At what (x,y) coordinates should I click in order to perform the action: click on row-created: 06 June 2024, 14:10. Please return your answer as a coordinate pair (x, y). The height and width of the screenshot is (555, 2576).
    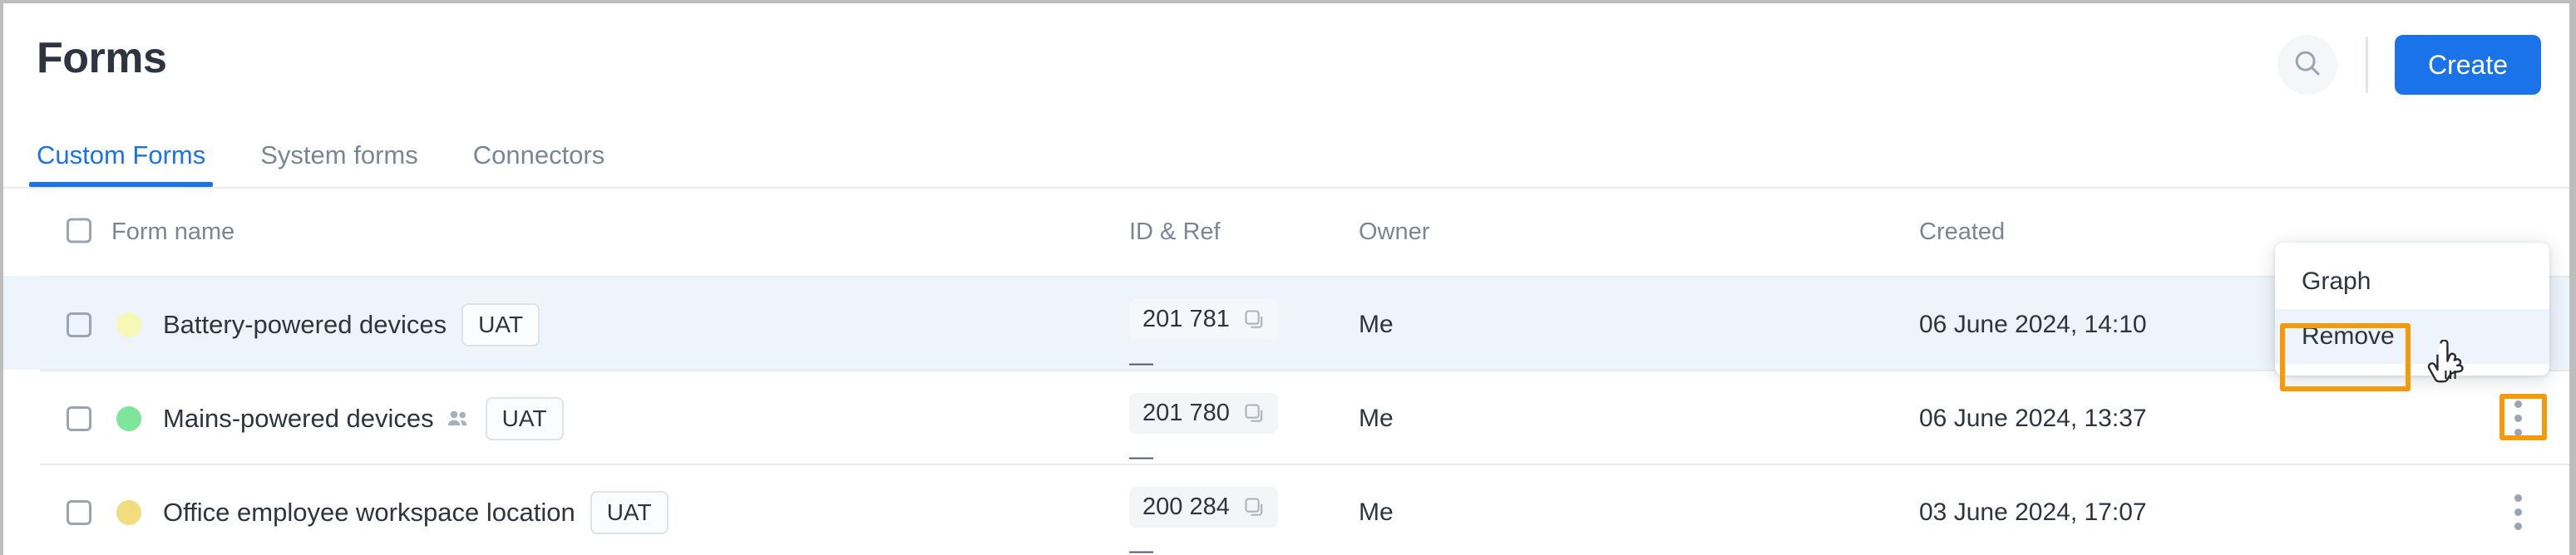
    Looking at the image, I should click on (2033, 324).